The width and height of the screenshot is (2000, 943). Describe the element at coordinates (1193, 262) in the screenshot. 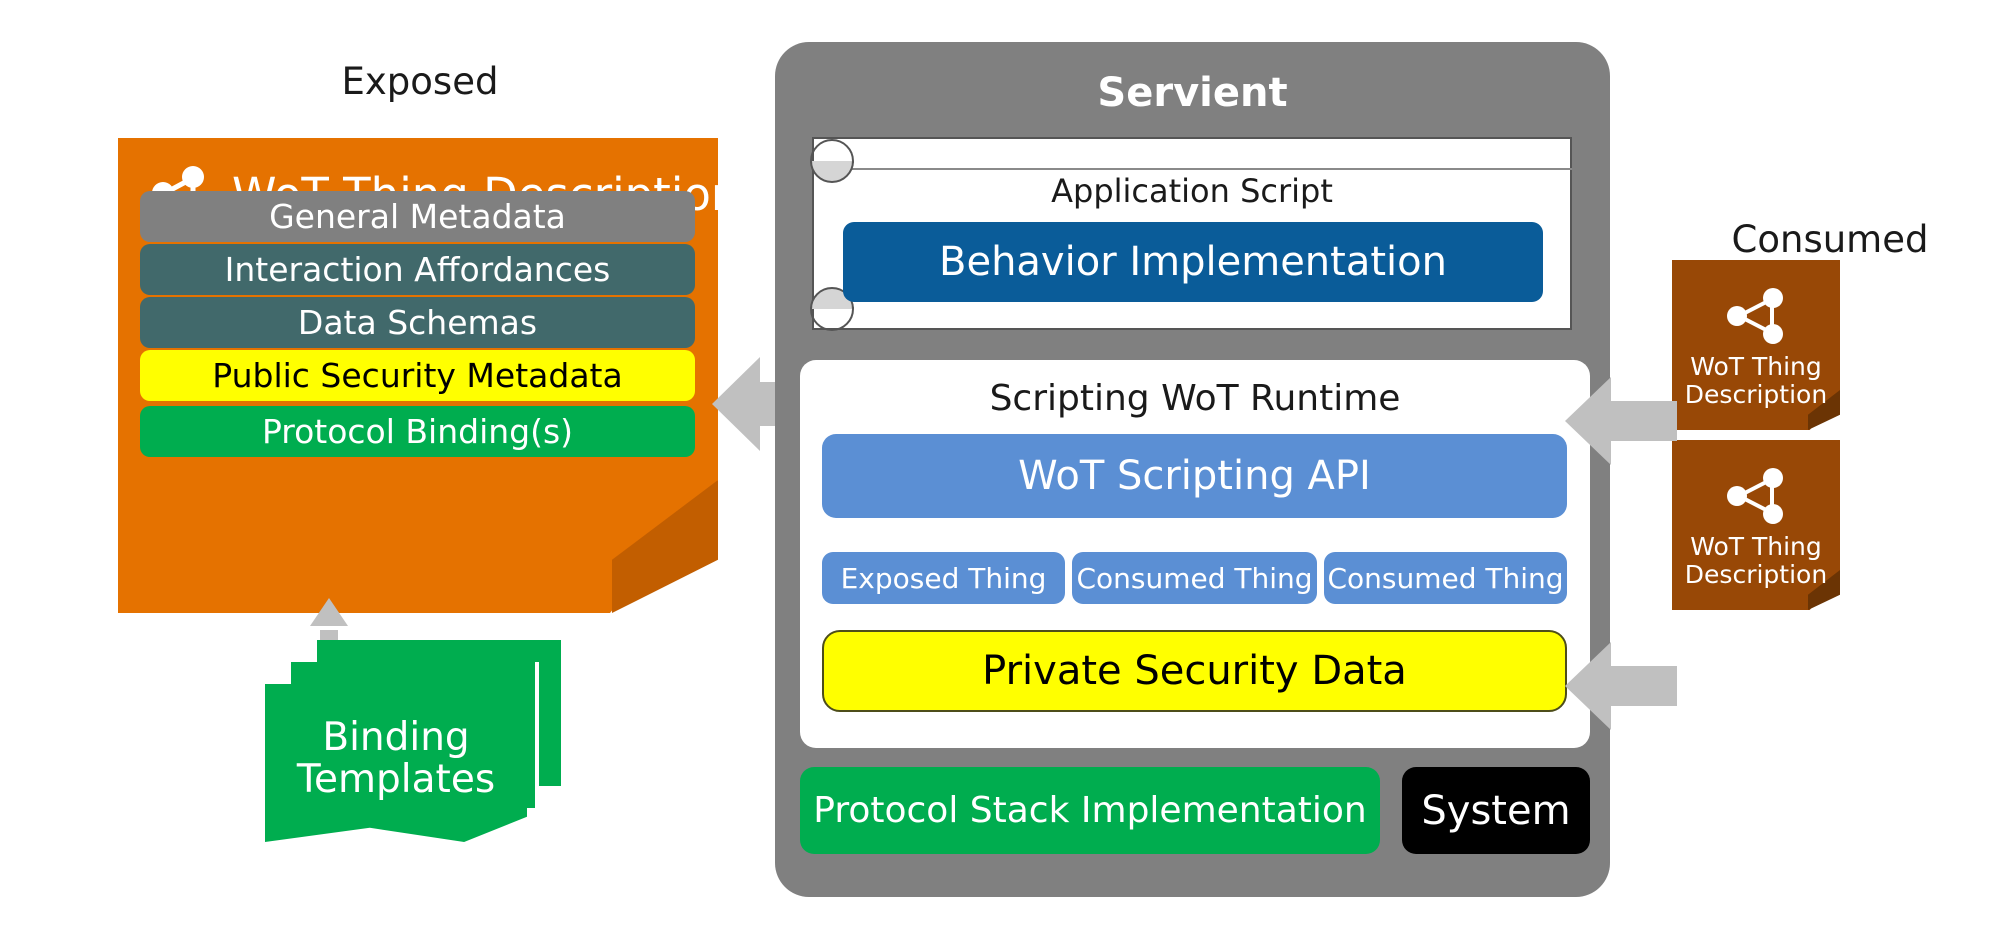

I see `behavior-implementation-block: Behavior Implementation` at that location.